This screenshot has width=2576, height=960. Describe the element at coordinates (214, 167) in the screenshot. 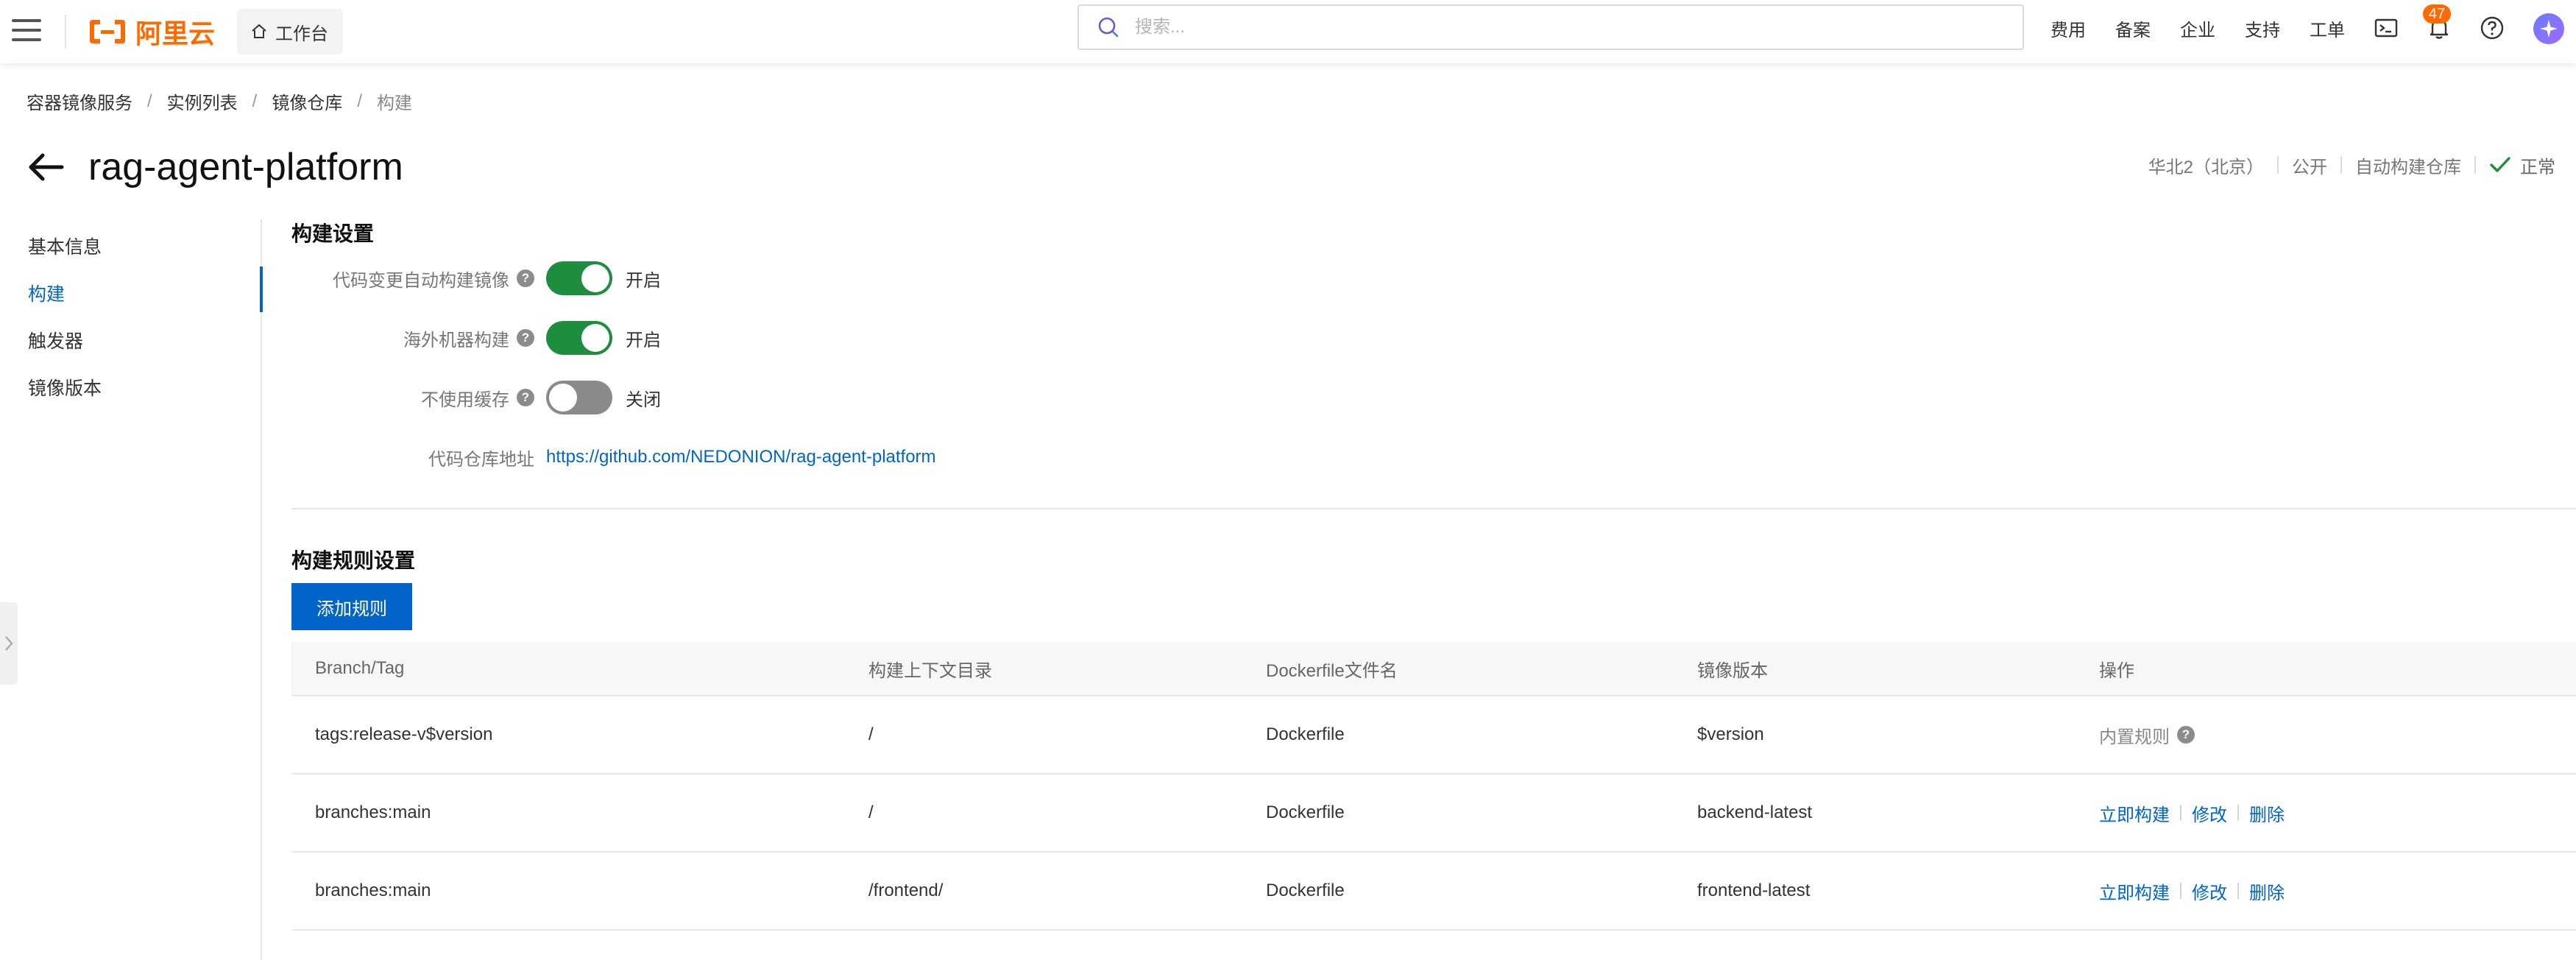

I see `title-row: rag-agent-platform` at that location.